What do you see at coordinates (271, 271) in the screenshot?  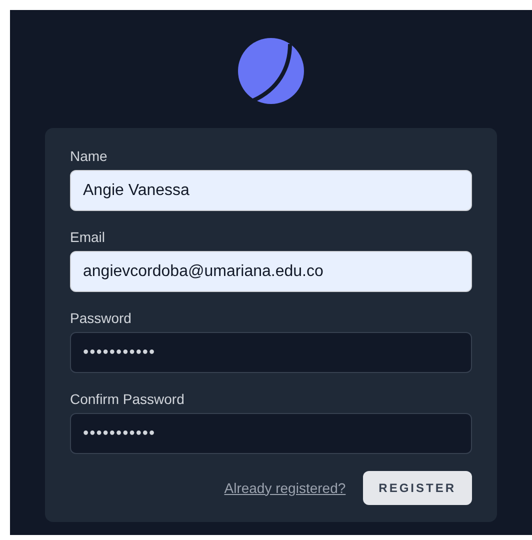 I see `input-field: angievcordoba@umariana.edu.co` at bounding box center [271, 271].